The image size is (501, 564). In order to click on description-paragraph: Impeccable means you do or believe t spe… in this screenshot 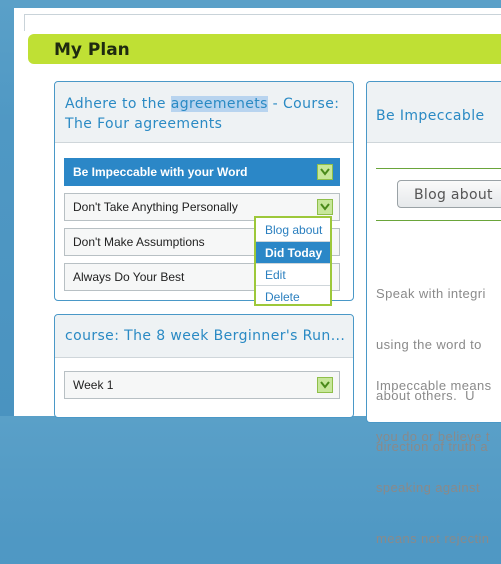, I will do `click(434, 453)`.